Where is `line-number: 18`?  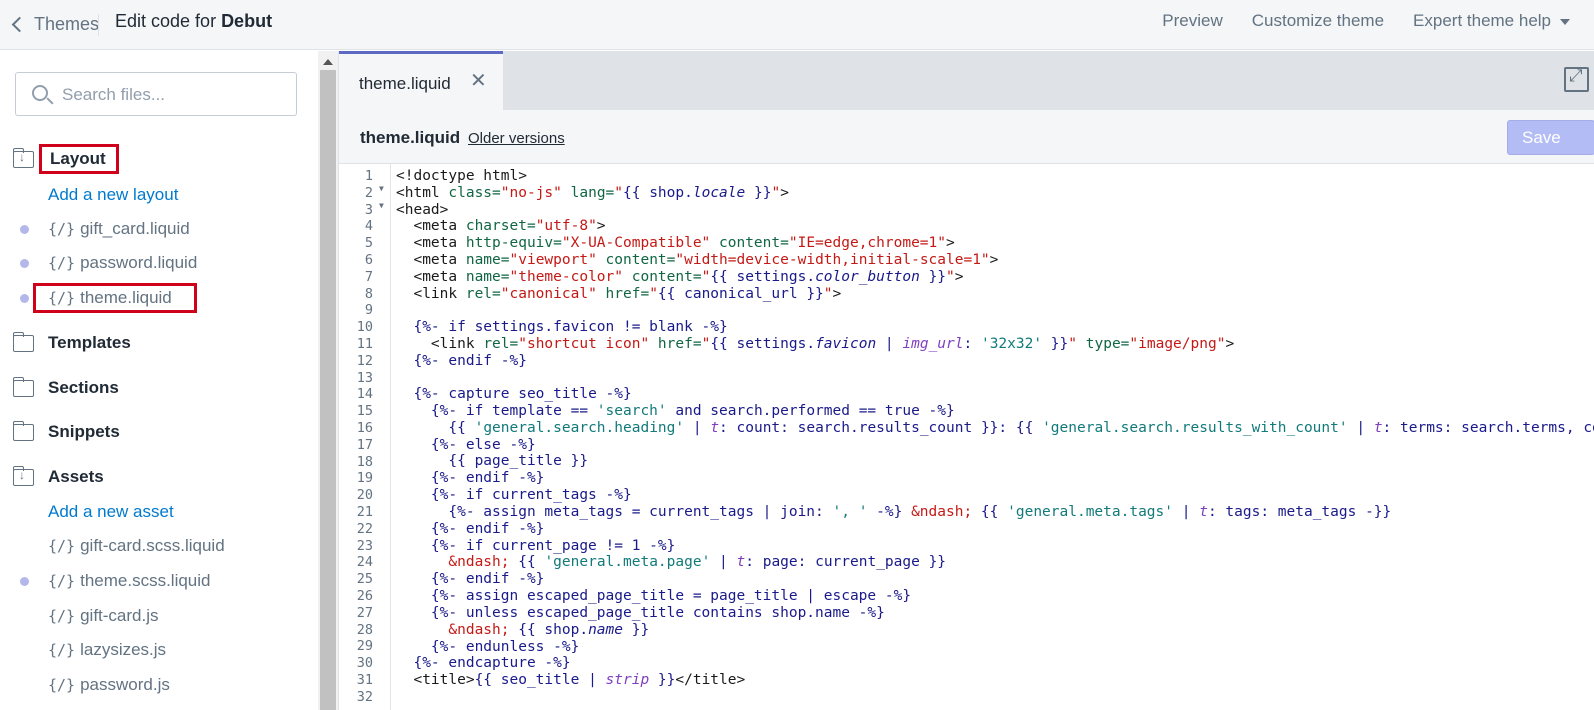
line-number: 18 is located at coordinates (364, 461).